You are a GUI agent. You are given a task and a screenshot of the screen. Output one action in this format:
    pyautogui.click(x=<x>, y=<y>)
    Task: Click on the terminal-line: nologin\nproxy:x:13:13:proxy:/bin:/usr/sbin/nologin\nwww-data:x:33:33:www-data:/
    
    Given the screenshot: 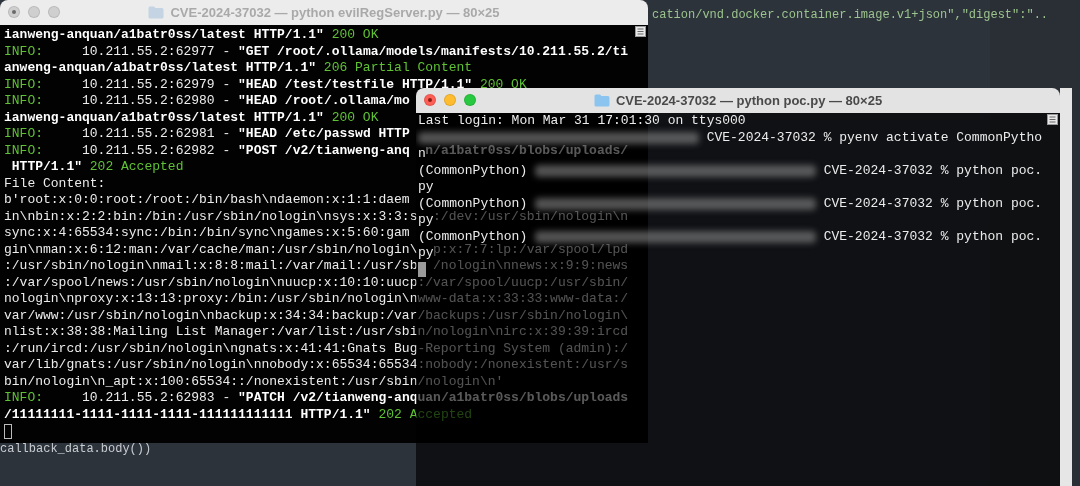 What is the action you would take?
    pyautogui.click(x=316, y=299)
    